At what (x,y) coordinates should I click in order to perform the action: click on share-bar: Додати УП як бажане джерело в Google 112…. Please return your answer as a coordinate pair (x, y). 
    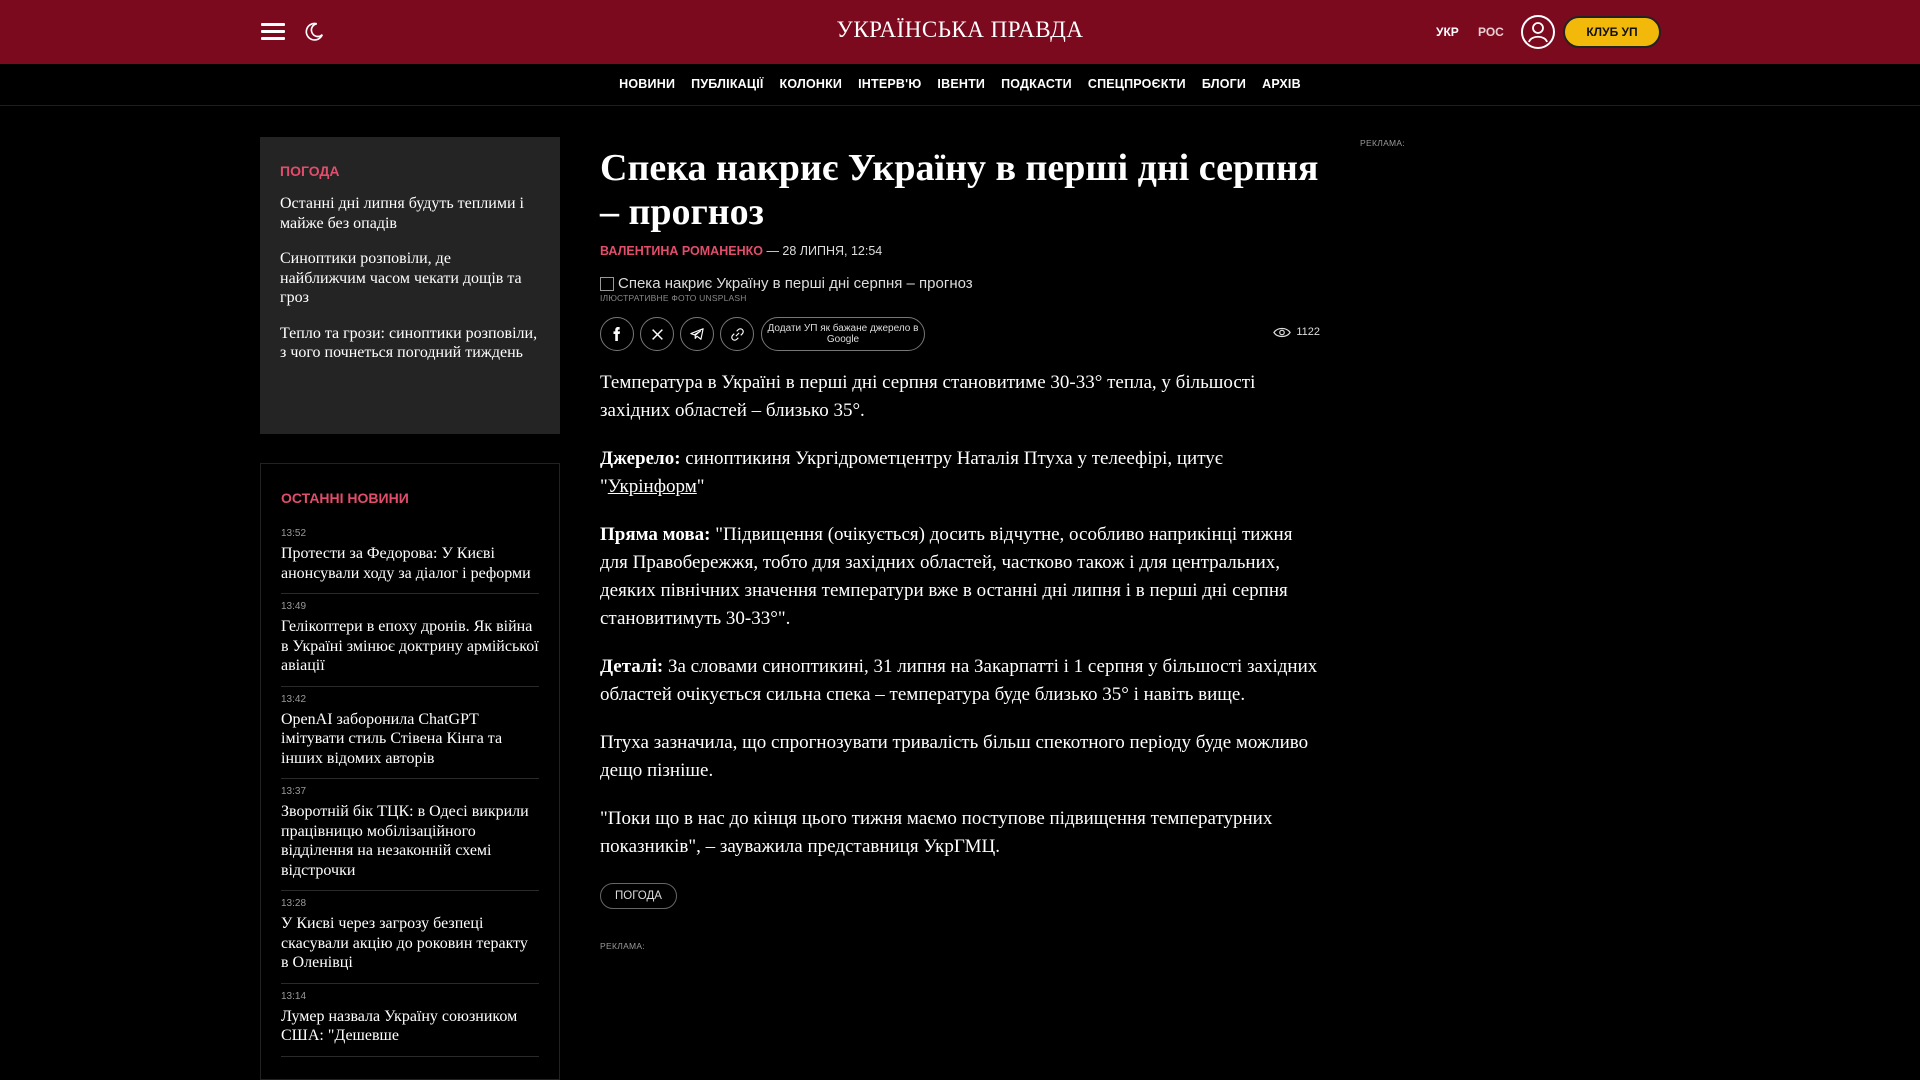
    Looking at the image, I should click on (960, 334).